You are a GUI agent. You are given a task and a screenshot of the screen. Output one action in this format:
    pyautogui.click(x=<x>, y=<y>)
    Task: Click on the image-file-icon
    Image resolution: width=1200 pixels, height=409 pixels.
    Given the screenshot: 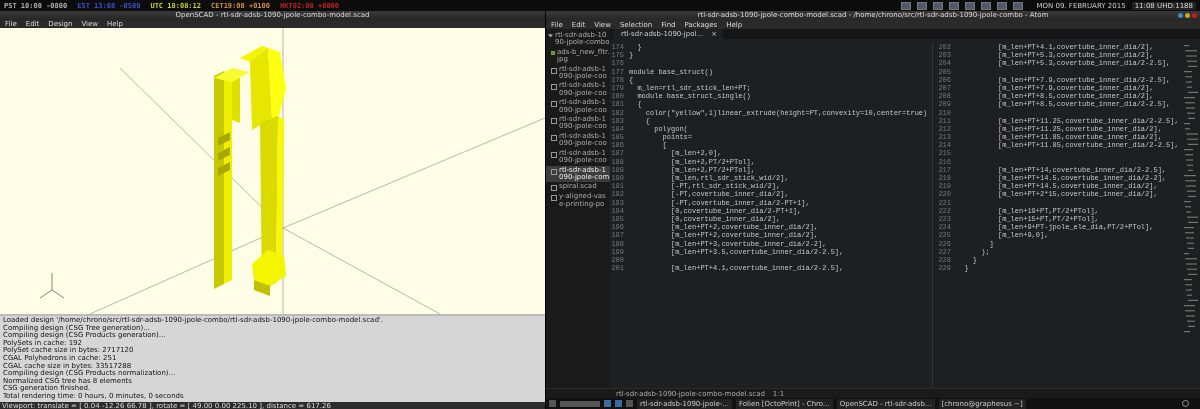 What is the action you would take?
    pyautogui.click(x=553, y=52)
    